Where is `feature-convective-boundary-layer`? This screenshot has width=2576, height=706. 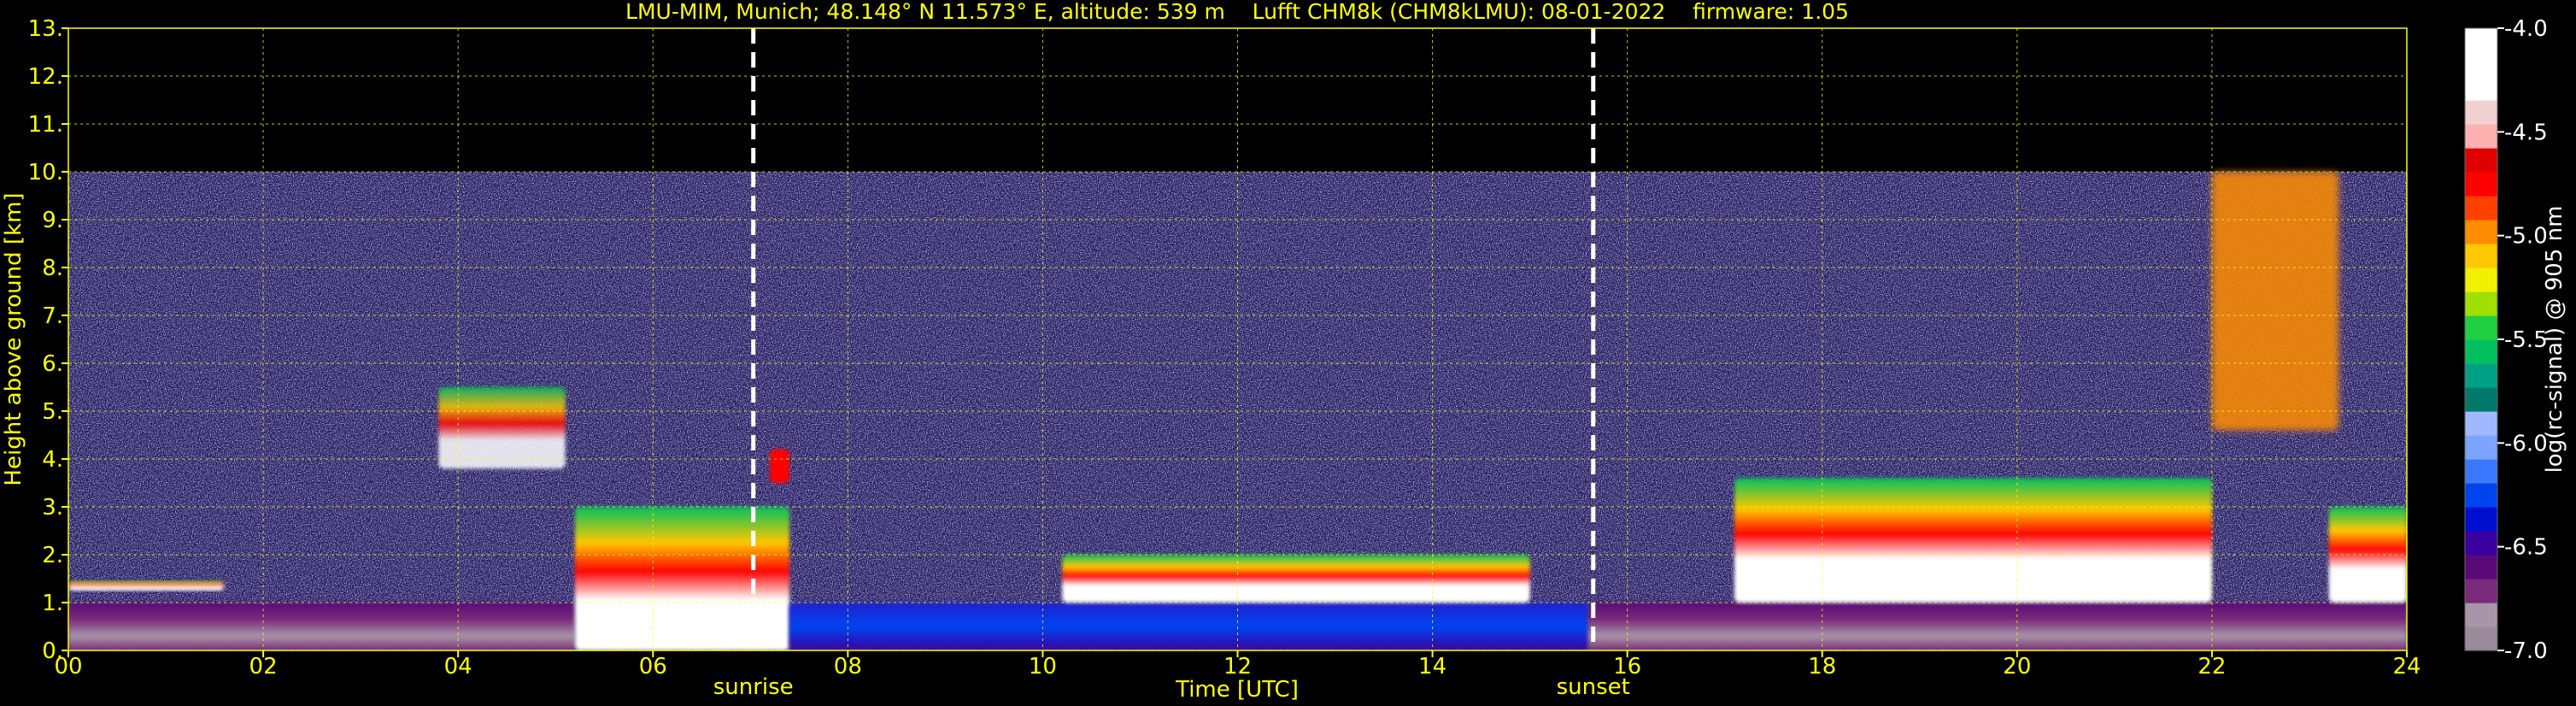
feature-convective-boundary-layer is located at coordinates (1189, 626).